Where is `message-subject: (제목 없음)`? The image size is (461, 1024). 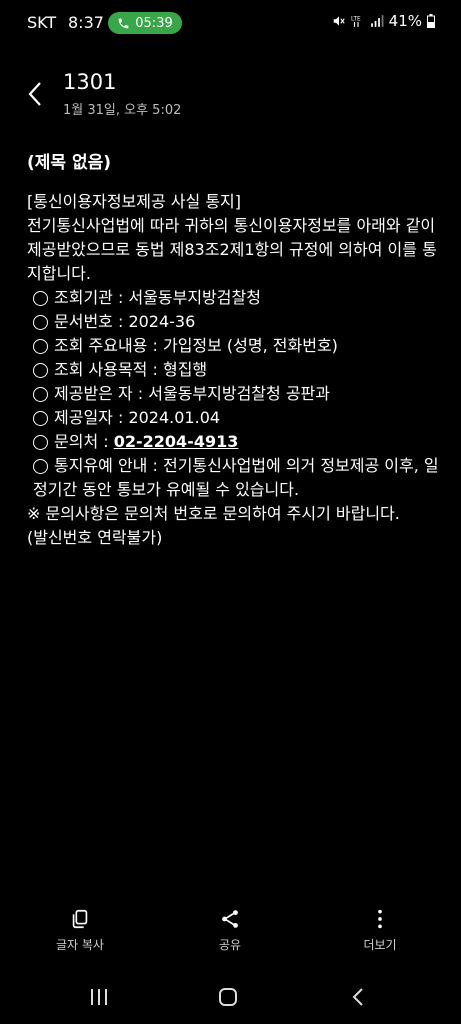 message-subject: (제목 없음) is located at coordinates (69, 163).